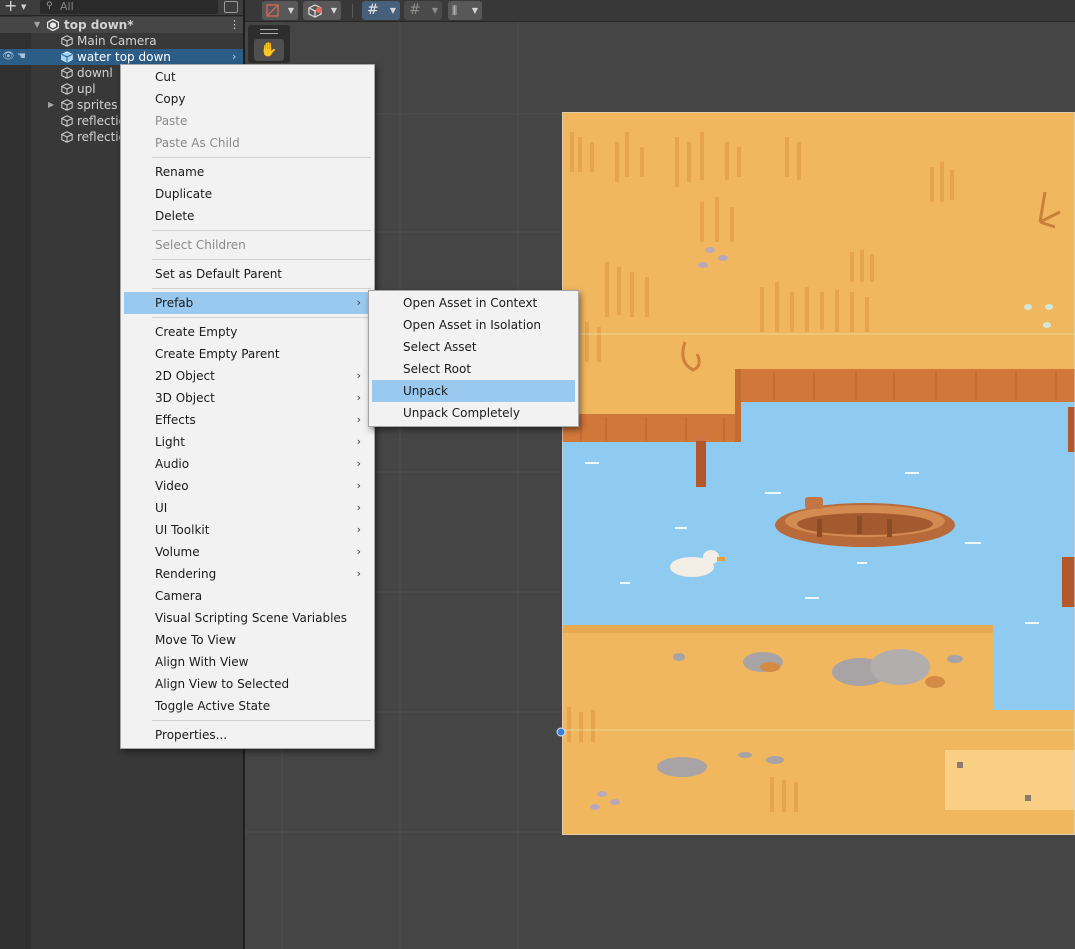 The width and height of the screenshot is (1075, 949). I want to click on menu-item-toggle-active-state: Toggle Active State, so click(247, 706).